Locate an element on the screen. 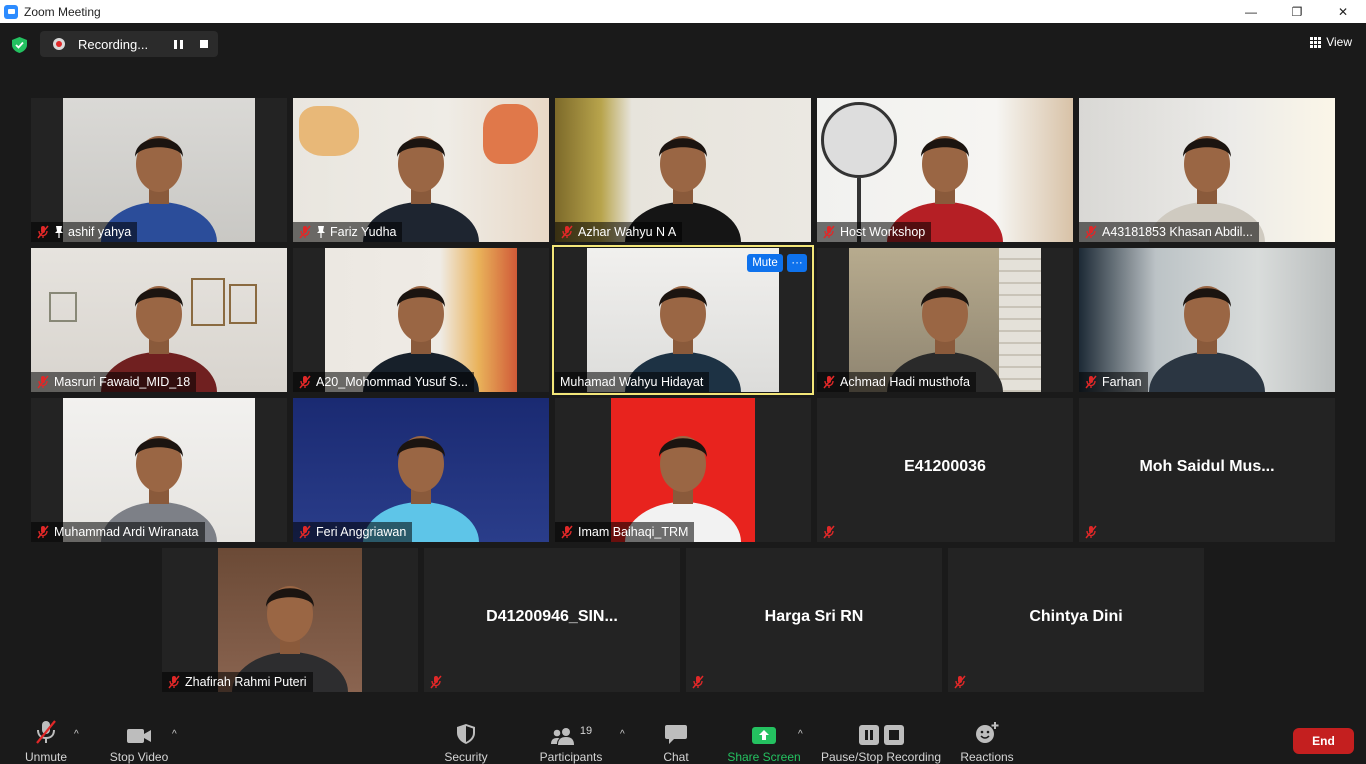 This screenshot has width=1366, height=764. video-tile: Feri Anggriawan is located at coordinates (421, 470).